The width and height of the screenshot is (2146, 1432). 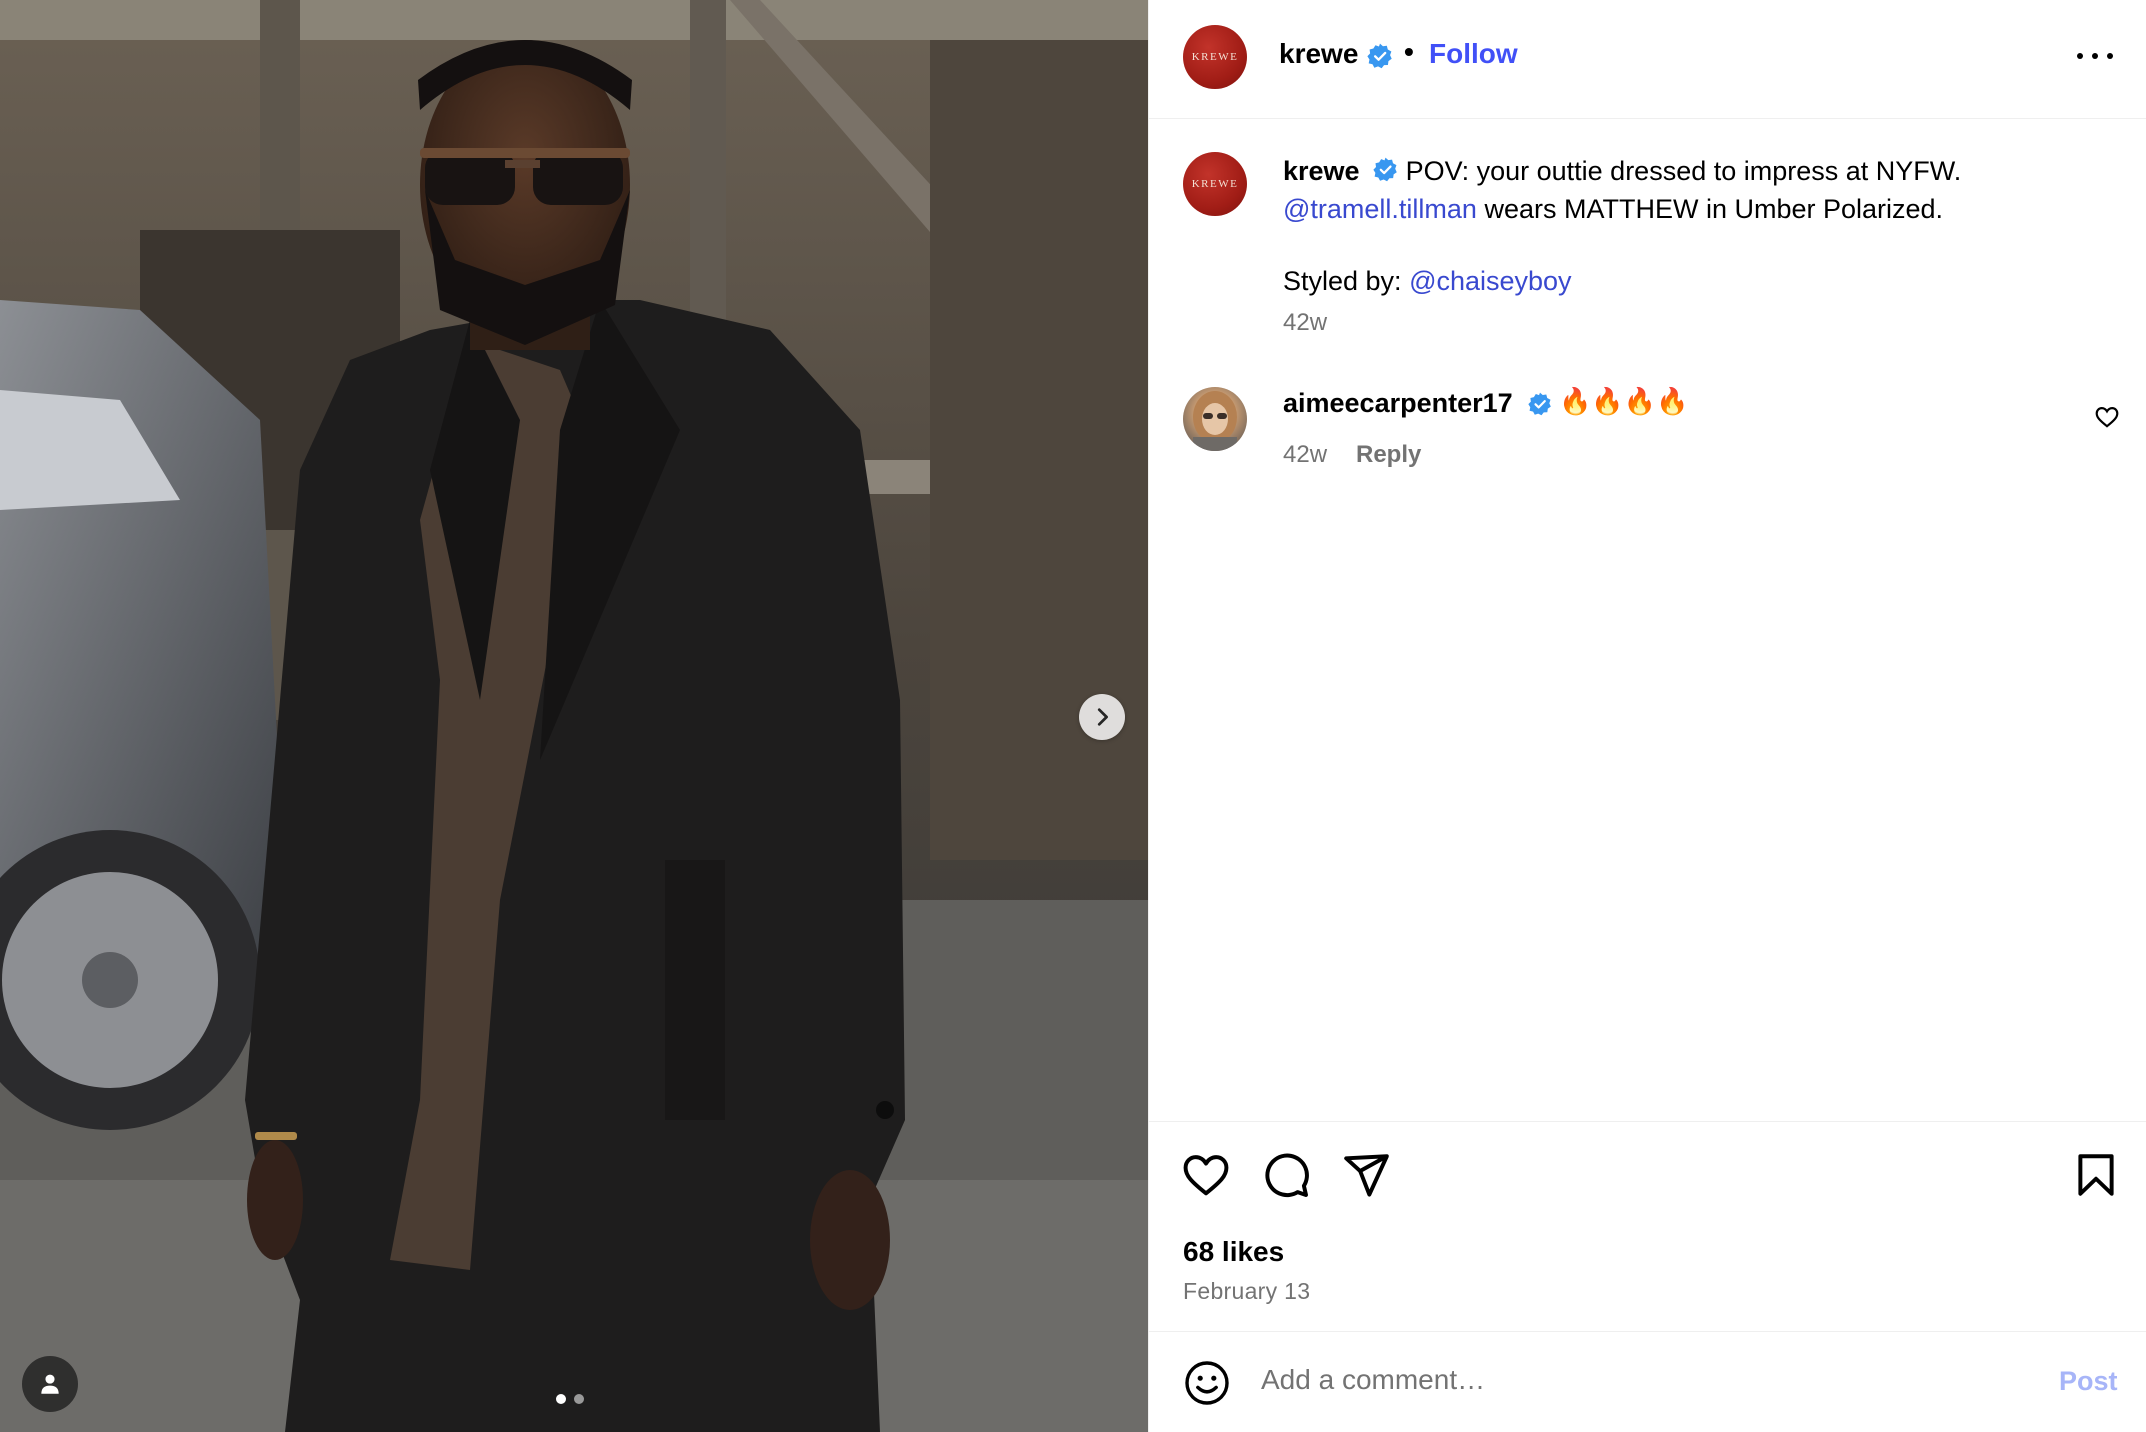 What do you see at coordinates (2107, 417) in the screenshot?
I see `like-comment-heart-icon` at bounding box center [2107, 417].